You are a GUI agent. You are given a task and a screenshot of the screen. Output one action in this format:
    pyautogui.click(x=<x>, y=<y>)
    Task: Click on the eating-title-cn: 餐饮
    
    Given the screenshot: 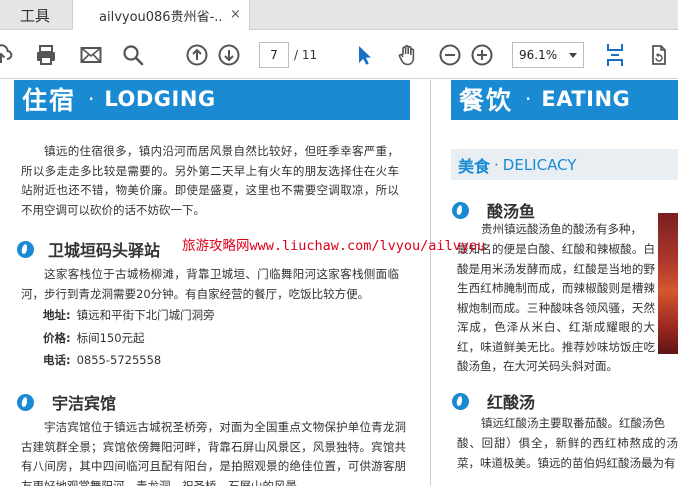 What is the action you would take?
    pyautogui.click(x=486, y=100)
    